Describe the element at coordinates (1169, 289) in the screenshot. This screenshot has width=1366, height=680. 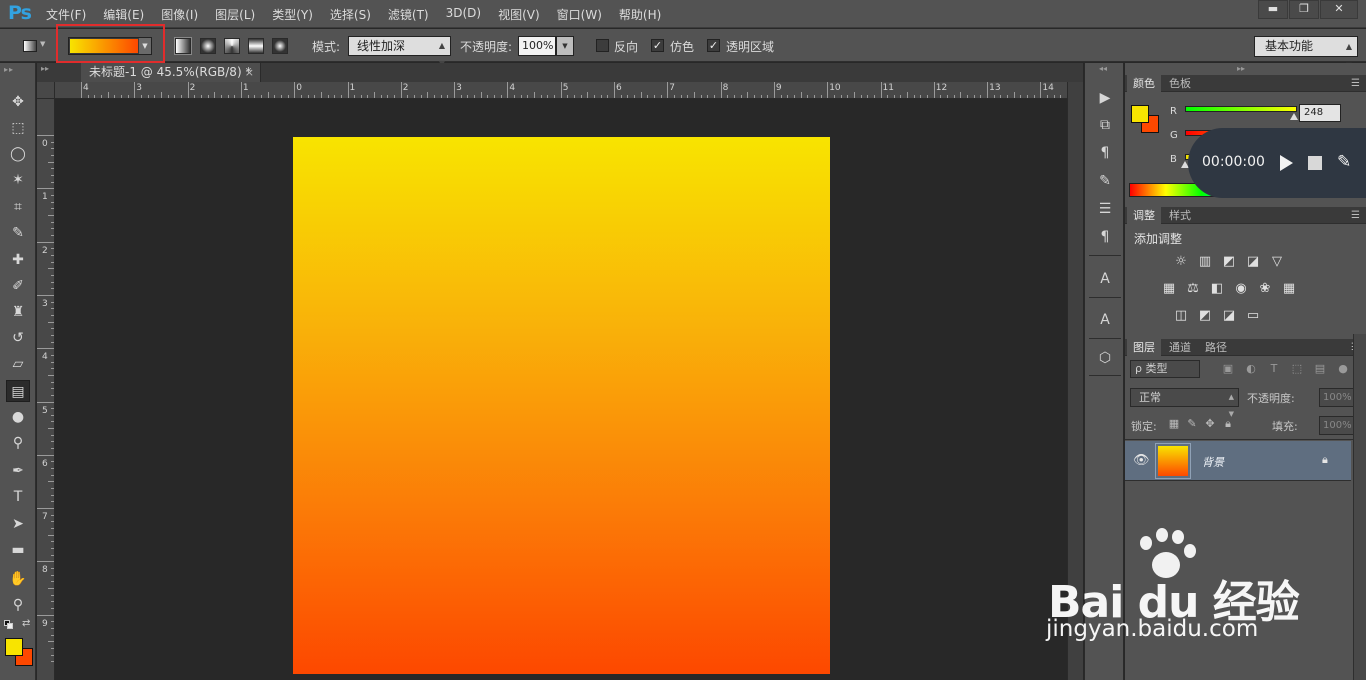
I see `hue-saturation-icon: ▦` at that location.